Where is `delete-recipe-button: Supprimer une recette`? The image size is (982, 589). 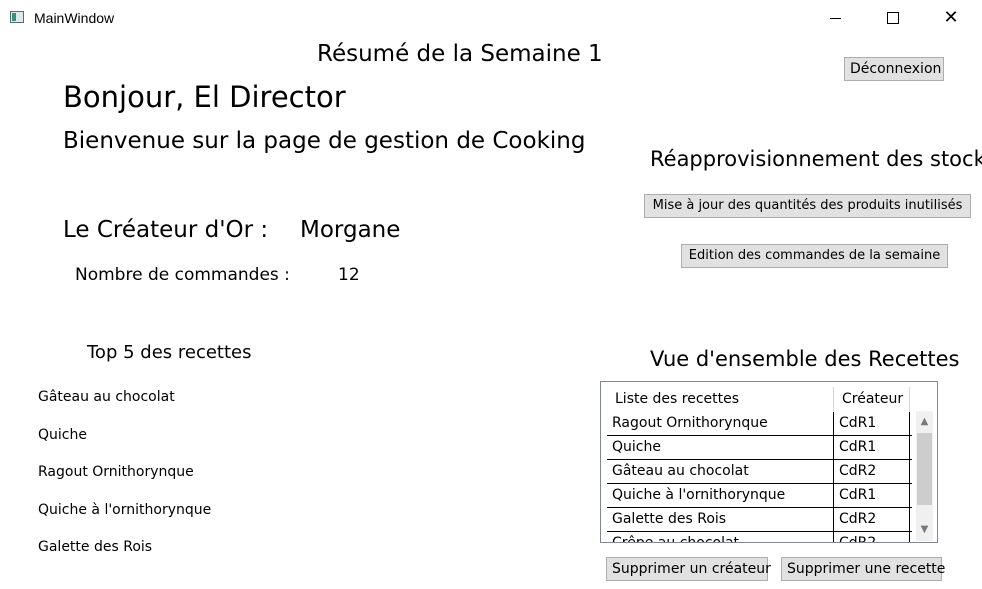
delete-recipe-button: Supprimer une recette is located at coordinates (863, 569).